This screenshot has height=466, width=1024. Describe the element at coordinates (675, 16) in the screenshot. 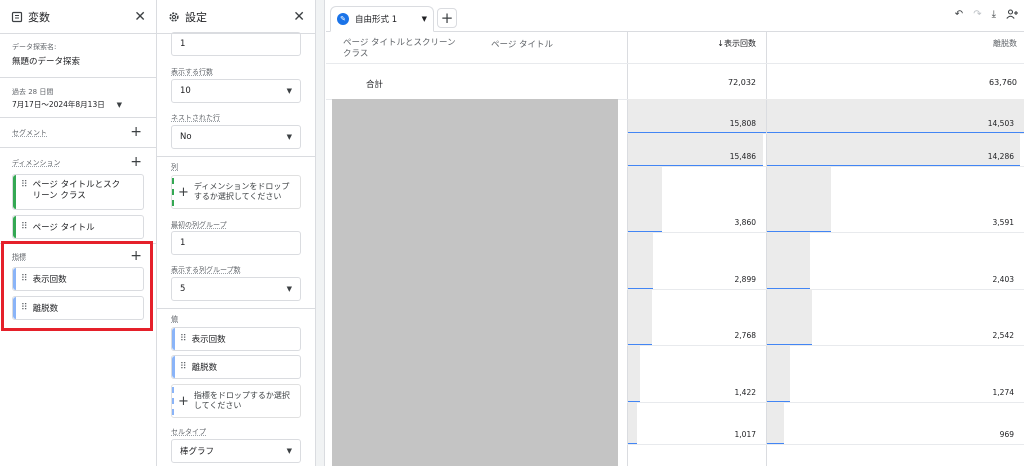

I see `tab-bar: ✎ 自由形式 1 ▼ + ↶ ↷ ⤓` at that location.